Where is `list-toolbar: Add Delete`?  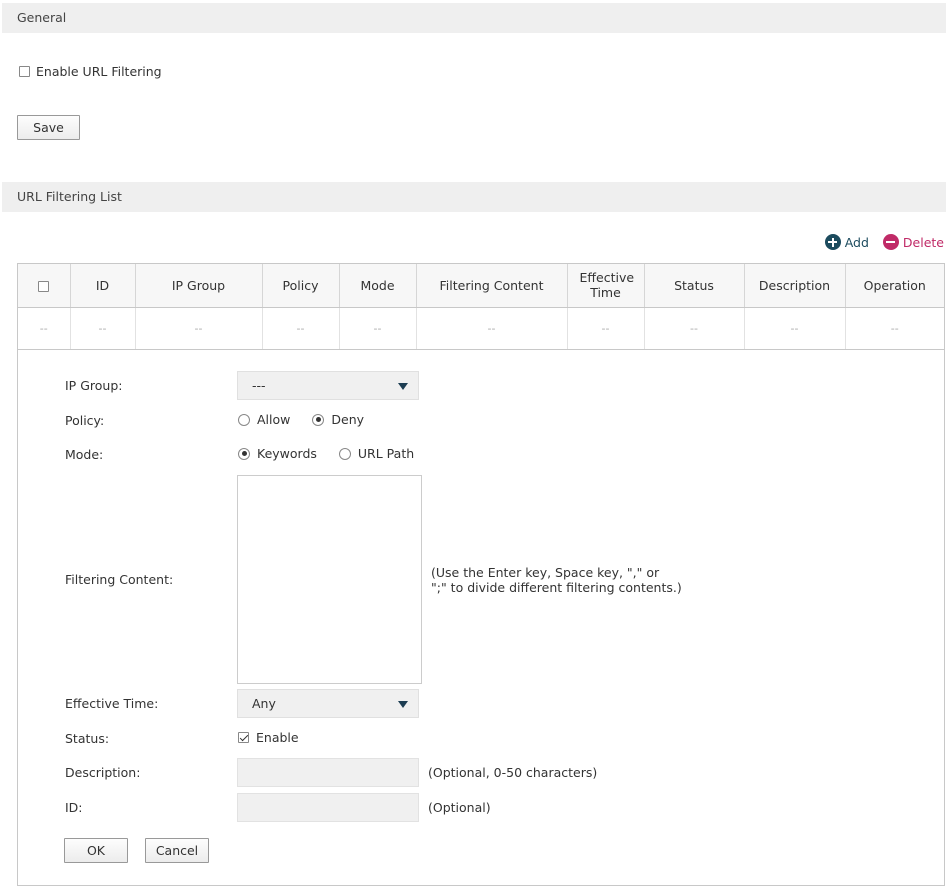 list-toolbar: Add Delete is located at coordinates (884, 242).